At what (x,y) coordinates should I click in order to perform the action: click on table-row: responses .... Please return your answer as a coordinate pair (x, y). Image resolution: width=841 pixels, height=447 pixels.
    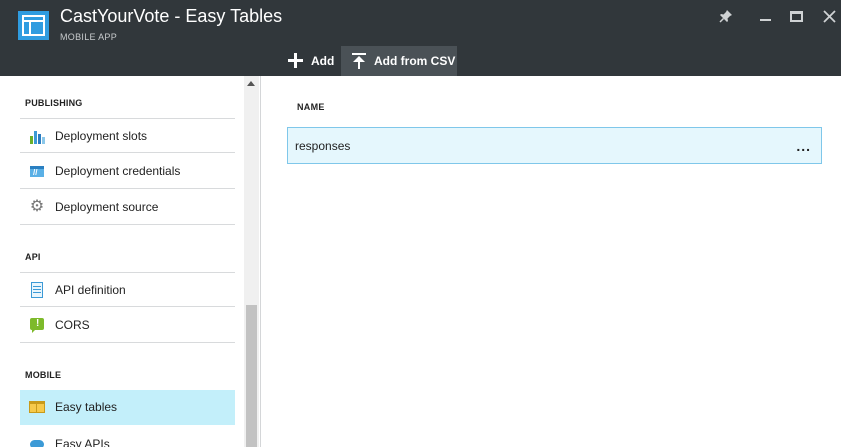
    Looking at the image, I should click on (554, 145).